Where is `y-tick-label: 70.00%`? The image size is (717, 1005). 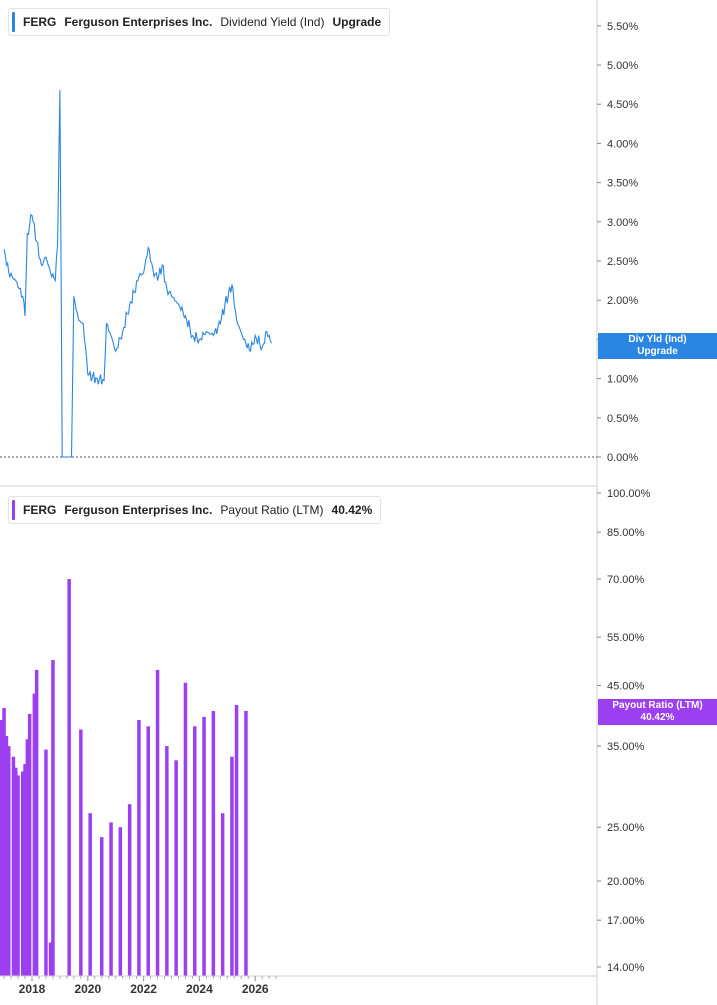
y-tick-label: 70.00% is located at coordinates (626, 580).